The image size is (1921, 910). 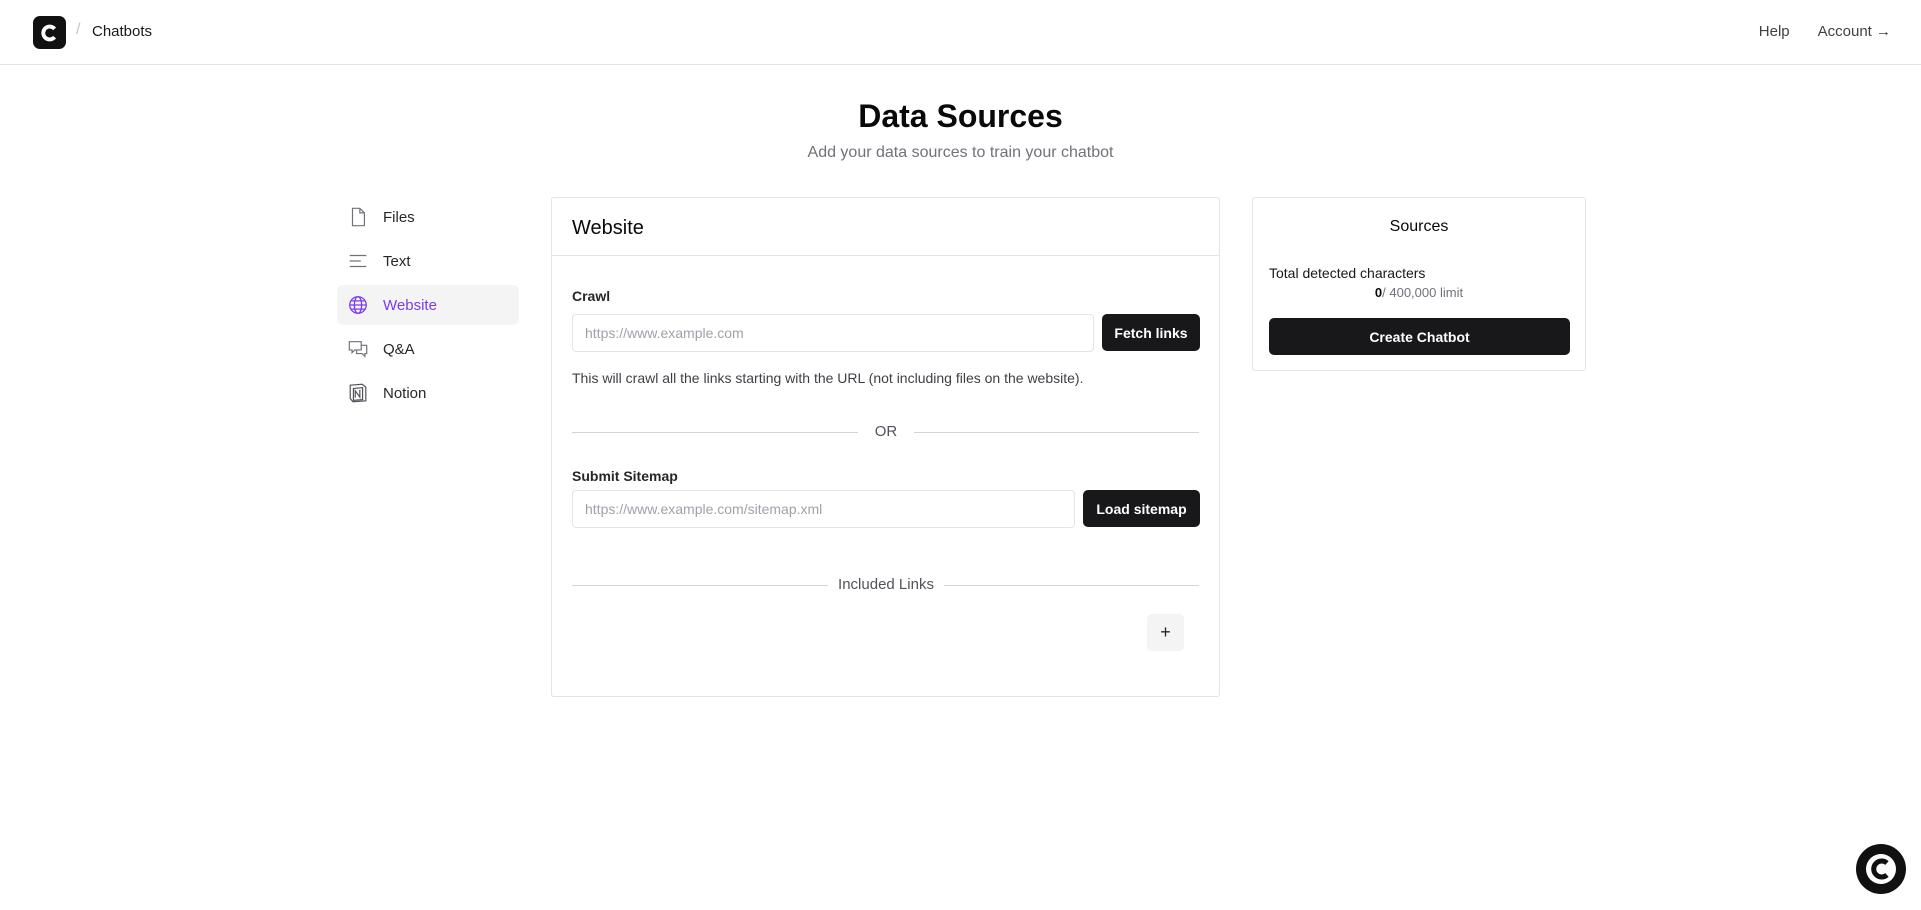 I want to click on account-link: Account →, so click(x=1854, y=31).